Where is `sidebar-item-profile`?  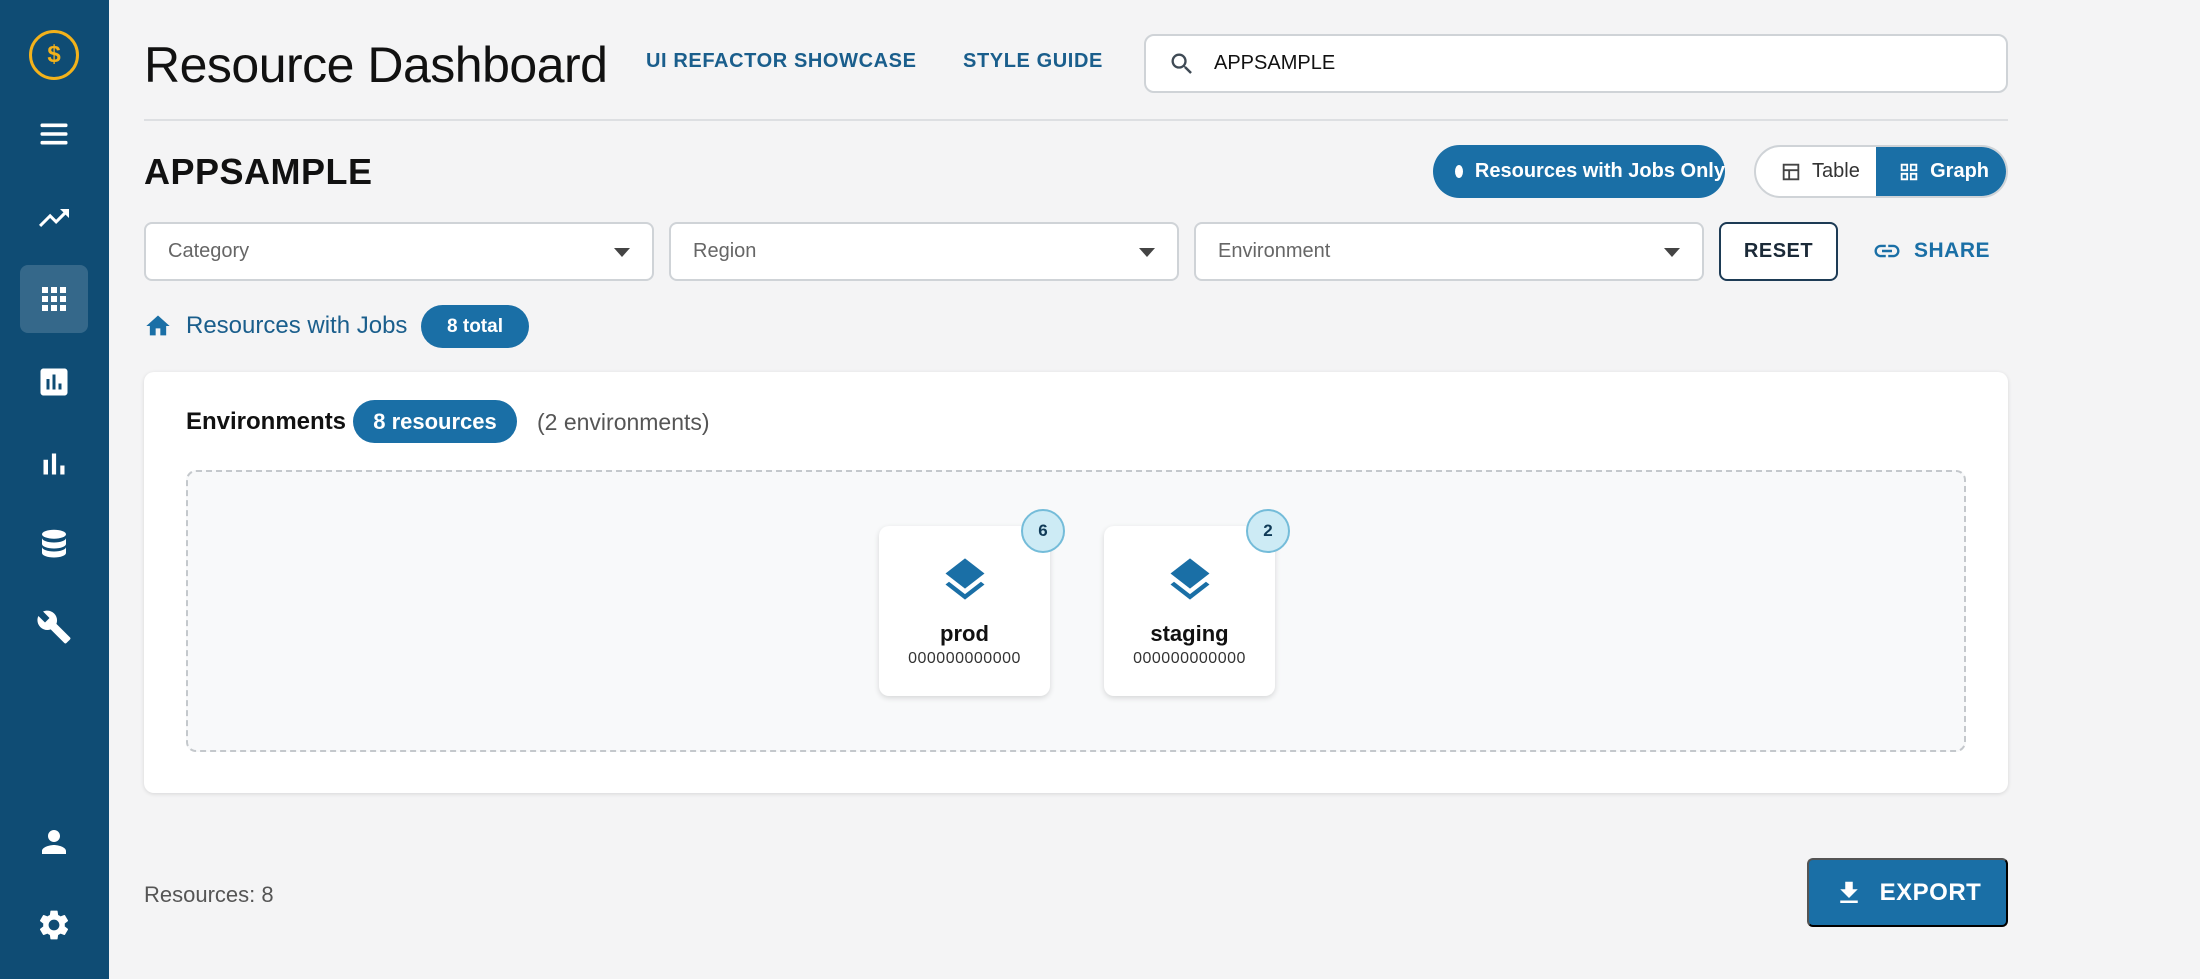
sidebar-item-profile is located at coordinates (54, 842).